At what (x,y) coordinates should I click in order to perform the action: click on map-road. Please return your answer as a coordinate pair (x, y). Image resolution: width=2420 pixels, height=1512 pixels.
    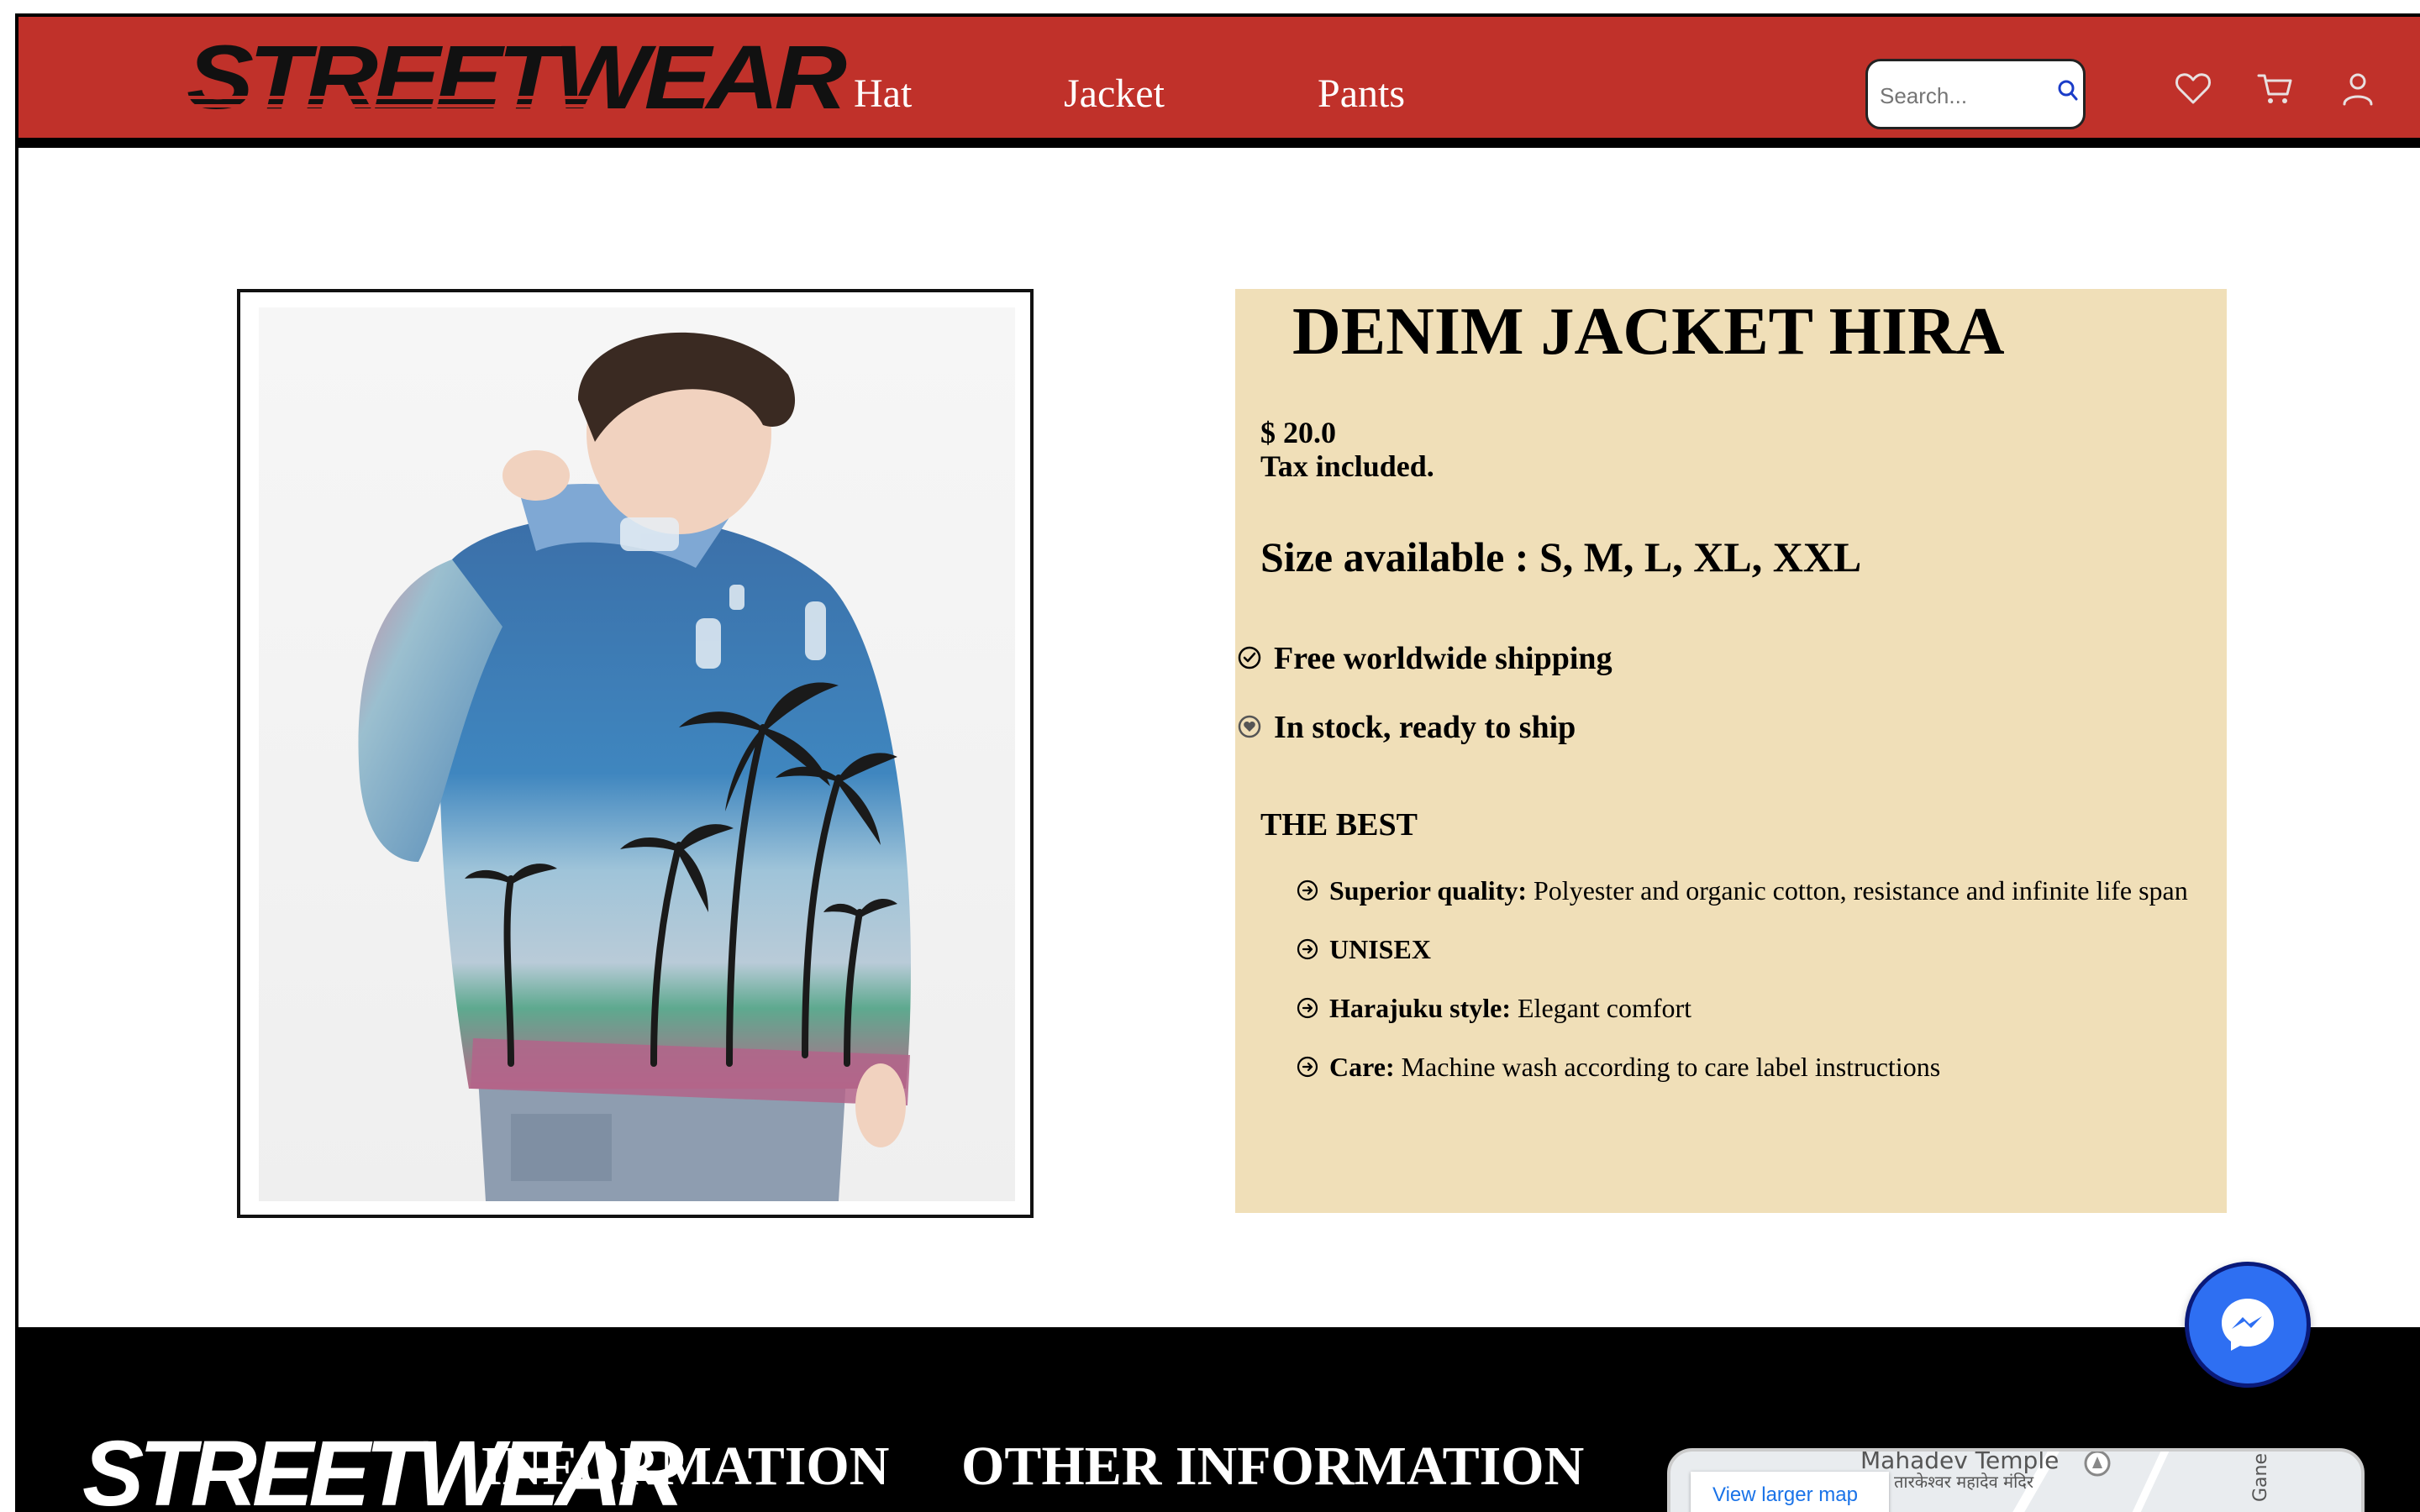
    Looking at the image, I should click on (2146, 1482).